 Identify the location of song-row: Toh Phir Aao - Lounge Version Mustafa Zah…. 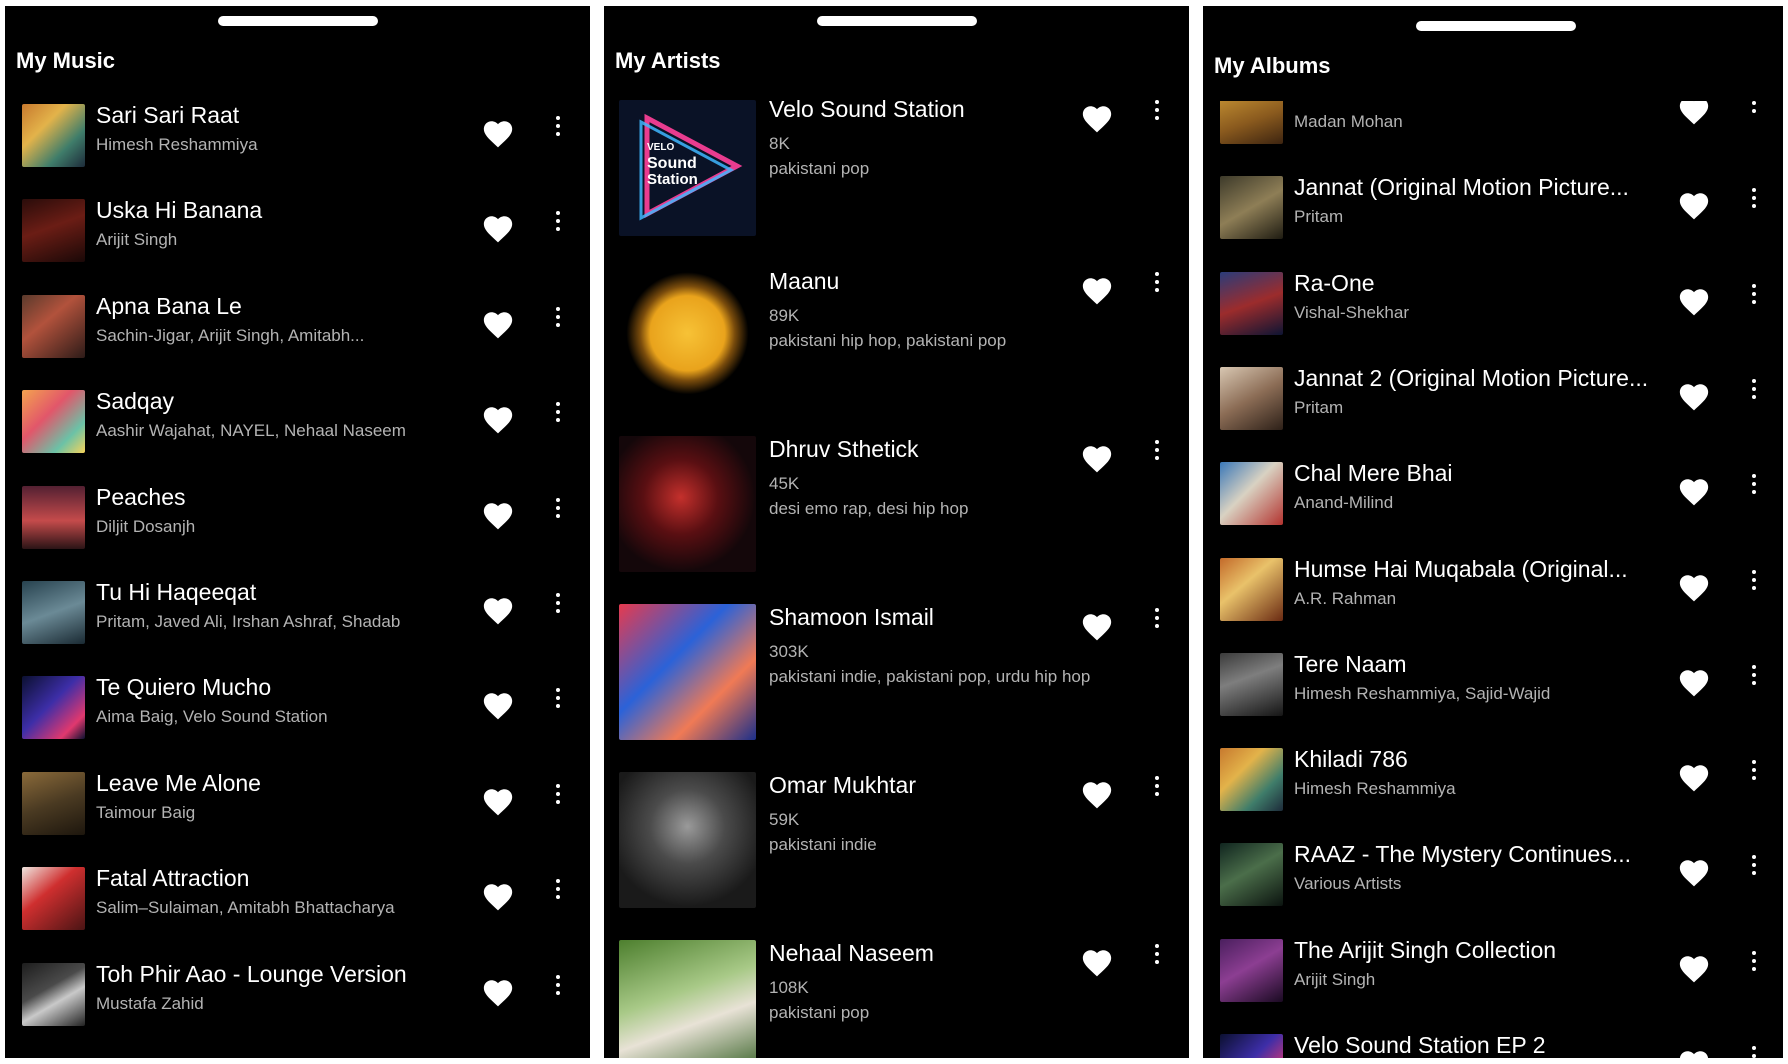
(297, 997).